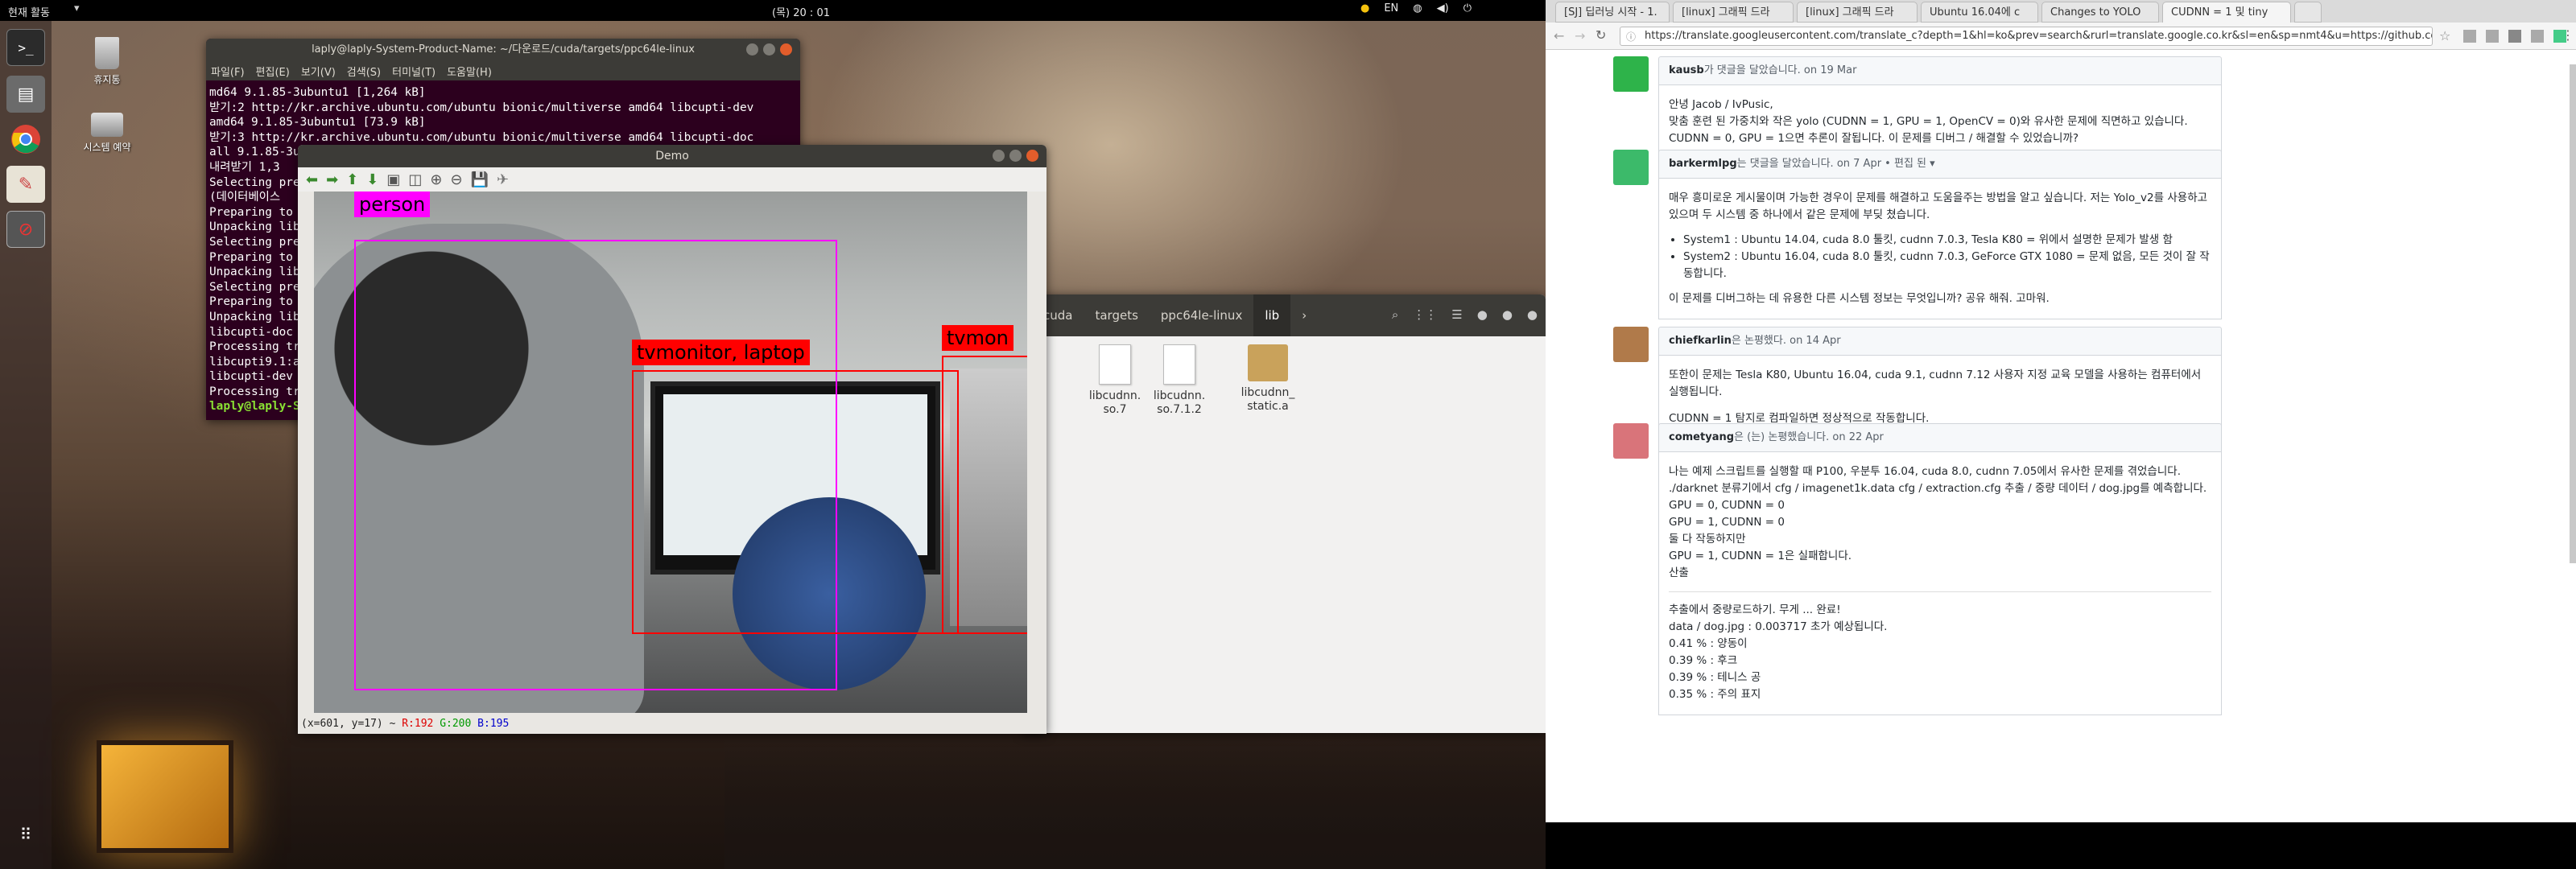 This screenshot has height=869, width=2576. What do you see at coordinates (107, 125) in the screenshot?
I see `drive-icon` at bounding box center [107, 125].